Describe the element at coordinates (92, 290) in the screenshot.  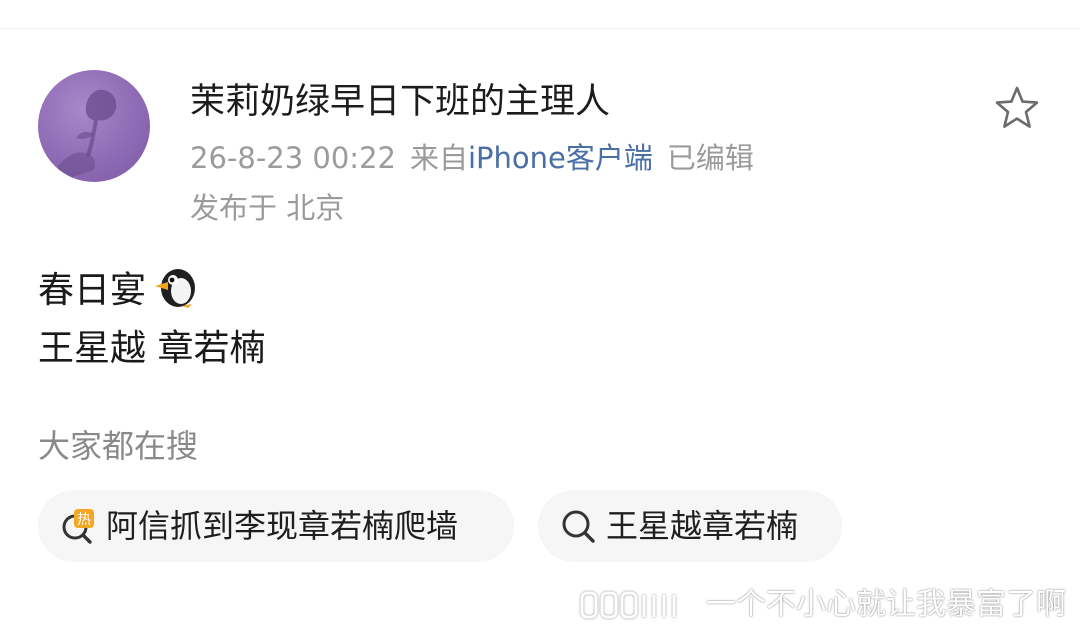
I see `post-text-line-1: 春日宴` at that location.